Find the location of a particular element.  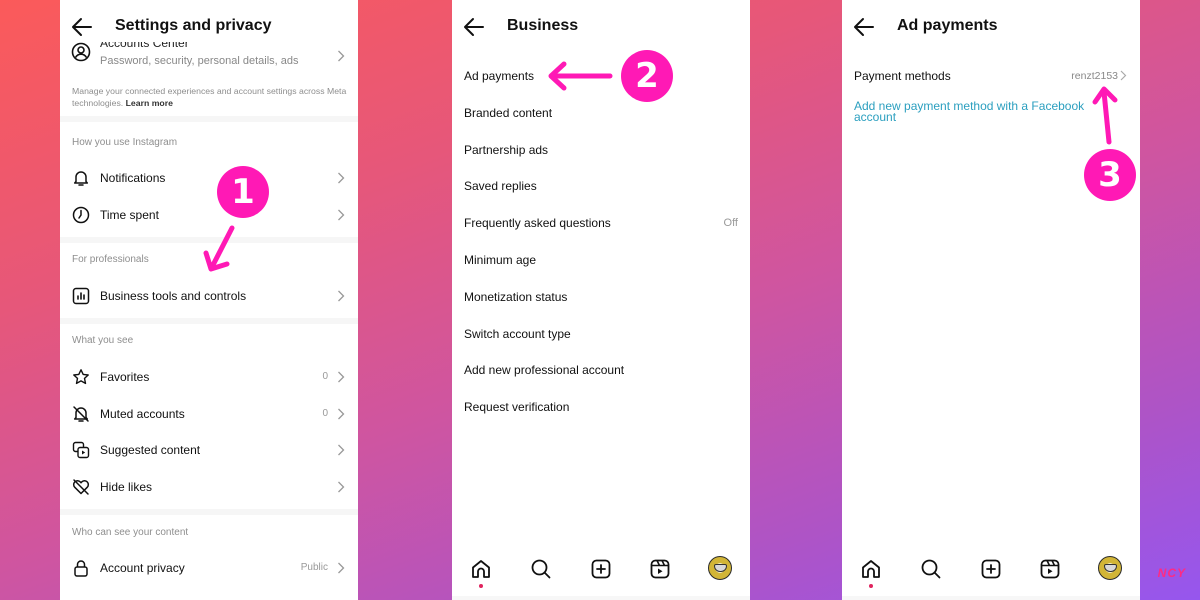

business-item-switch-account-type: Switch account type is located at coordinates (601, 334).